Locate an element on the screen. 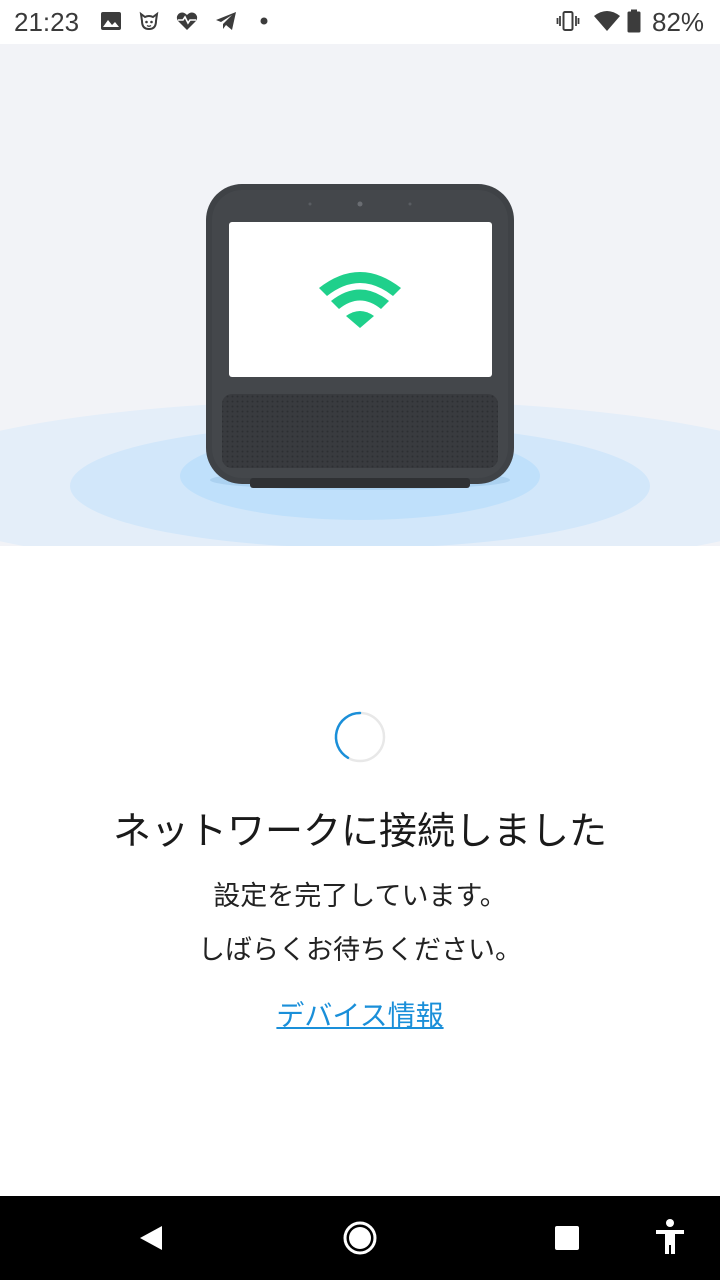 Image resolution: width=720 pixels, height=1280 pixels. back-icon is located at coordinates (150, 1238).